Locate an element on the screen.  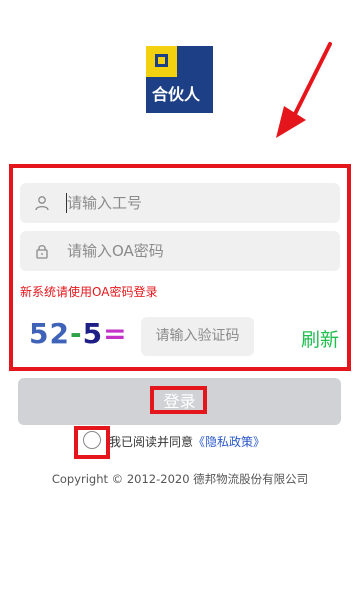
captcha-equals: = is located at coordinates (115, 333).